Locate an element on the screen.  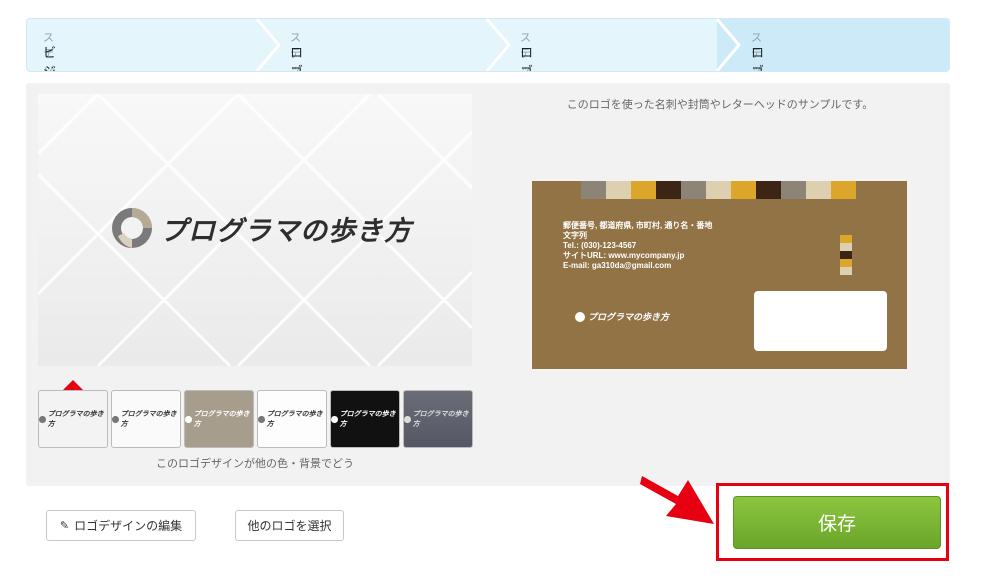
preview-logo: プログラマの歩き方 is located at coordinates (261, 228).